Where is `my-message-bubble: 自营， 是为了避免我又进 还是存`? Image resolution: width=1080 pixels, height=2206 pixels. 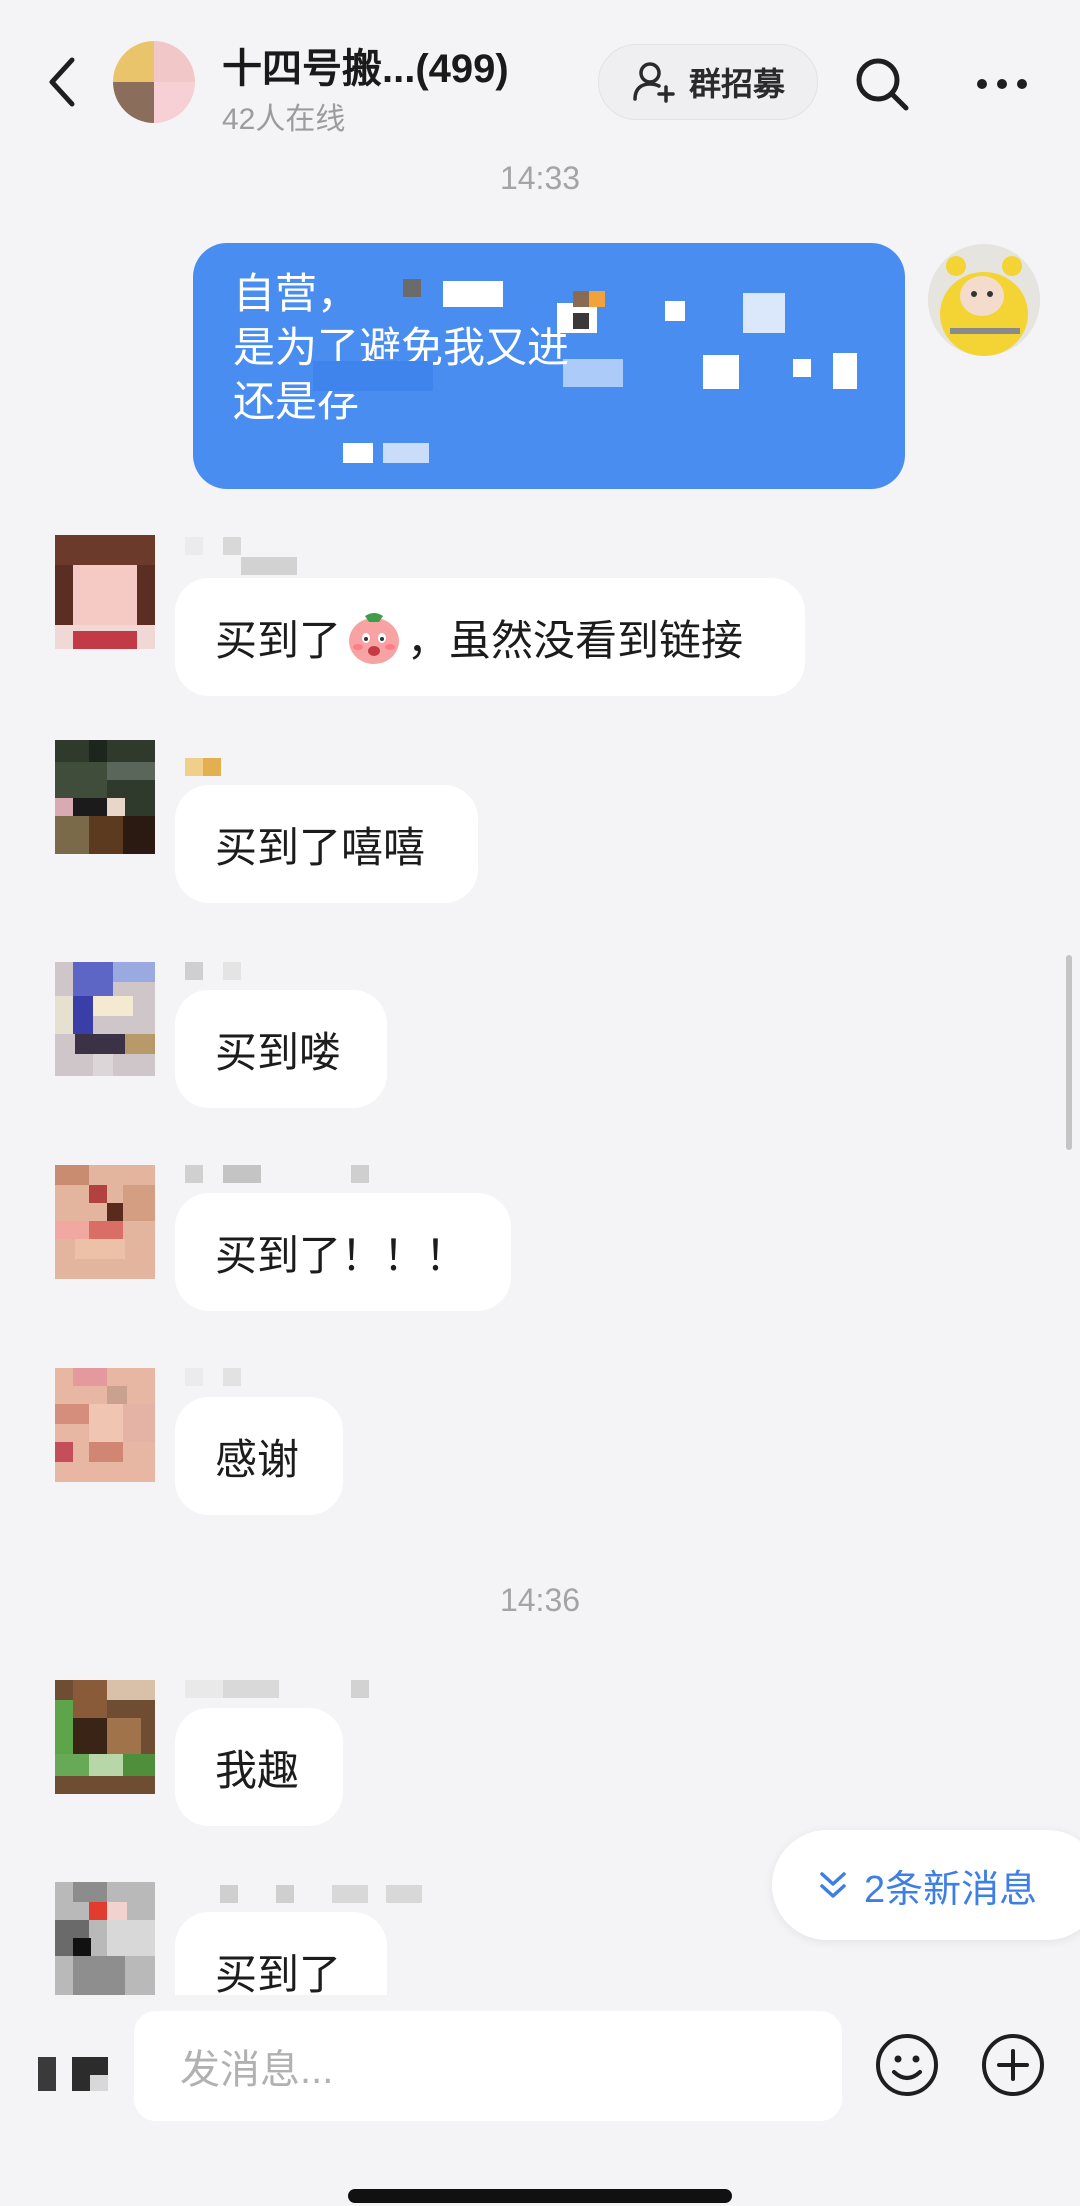
my-message-bubble: 自营， 是为了避免我又进 还是存 is located at coordinates (549, 366).